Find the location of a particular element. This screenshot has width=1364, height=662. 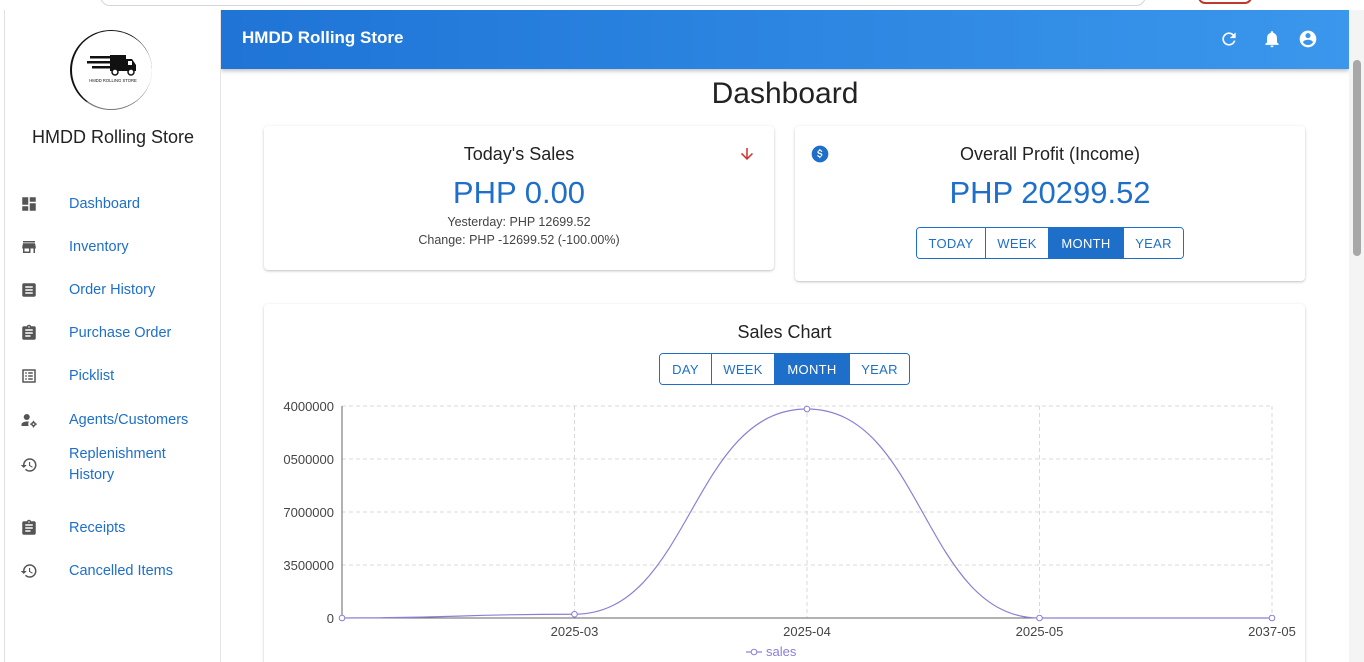

sidebar-item-label: Inventory is located at coordinates (99, 246).